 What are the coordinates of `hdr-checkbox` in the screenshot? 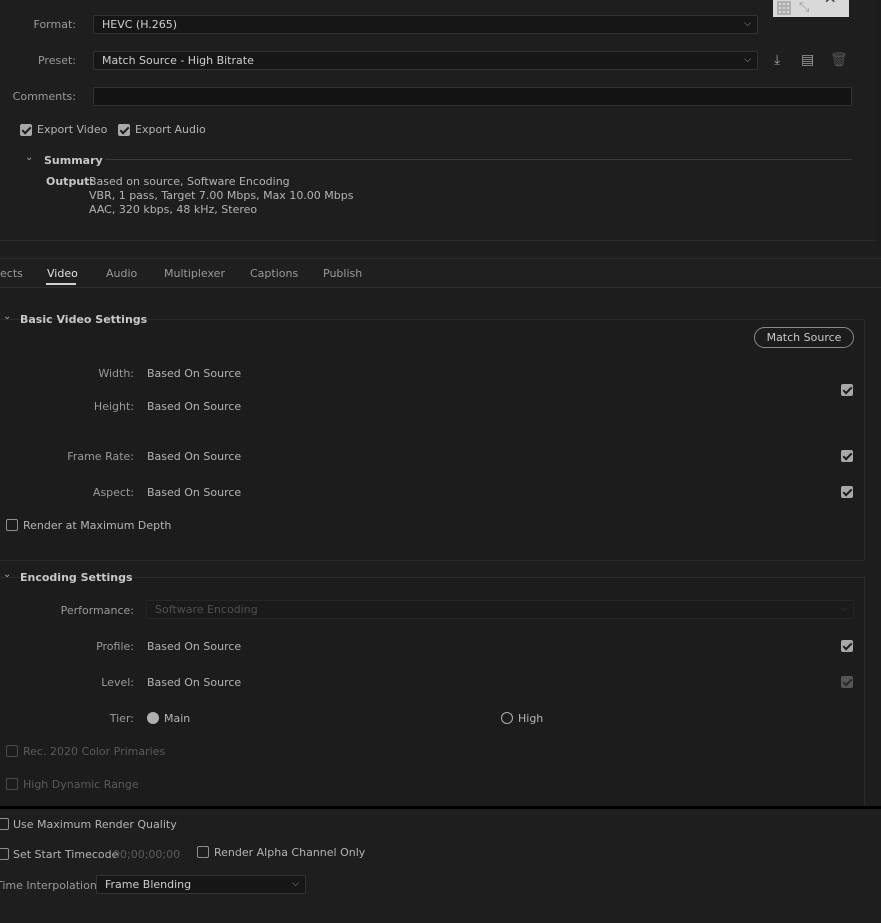 It's located at (12, 784).